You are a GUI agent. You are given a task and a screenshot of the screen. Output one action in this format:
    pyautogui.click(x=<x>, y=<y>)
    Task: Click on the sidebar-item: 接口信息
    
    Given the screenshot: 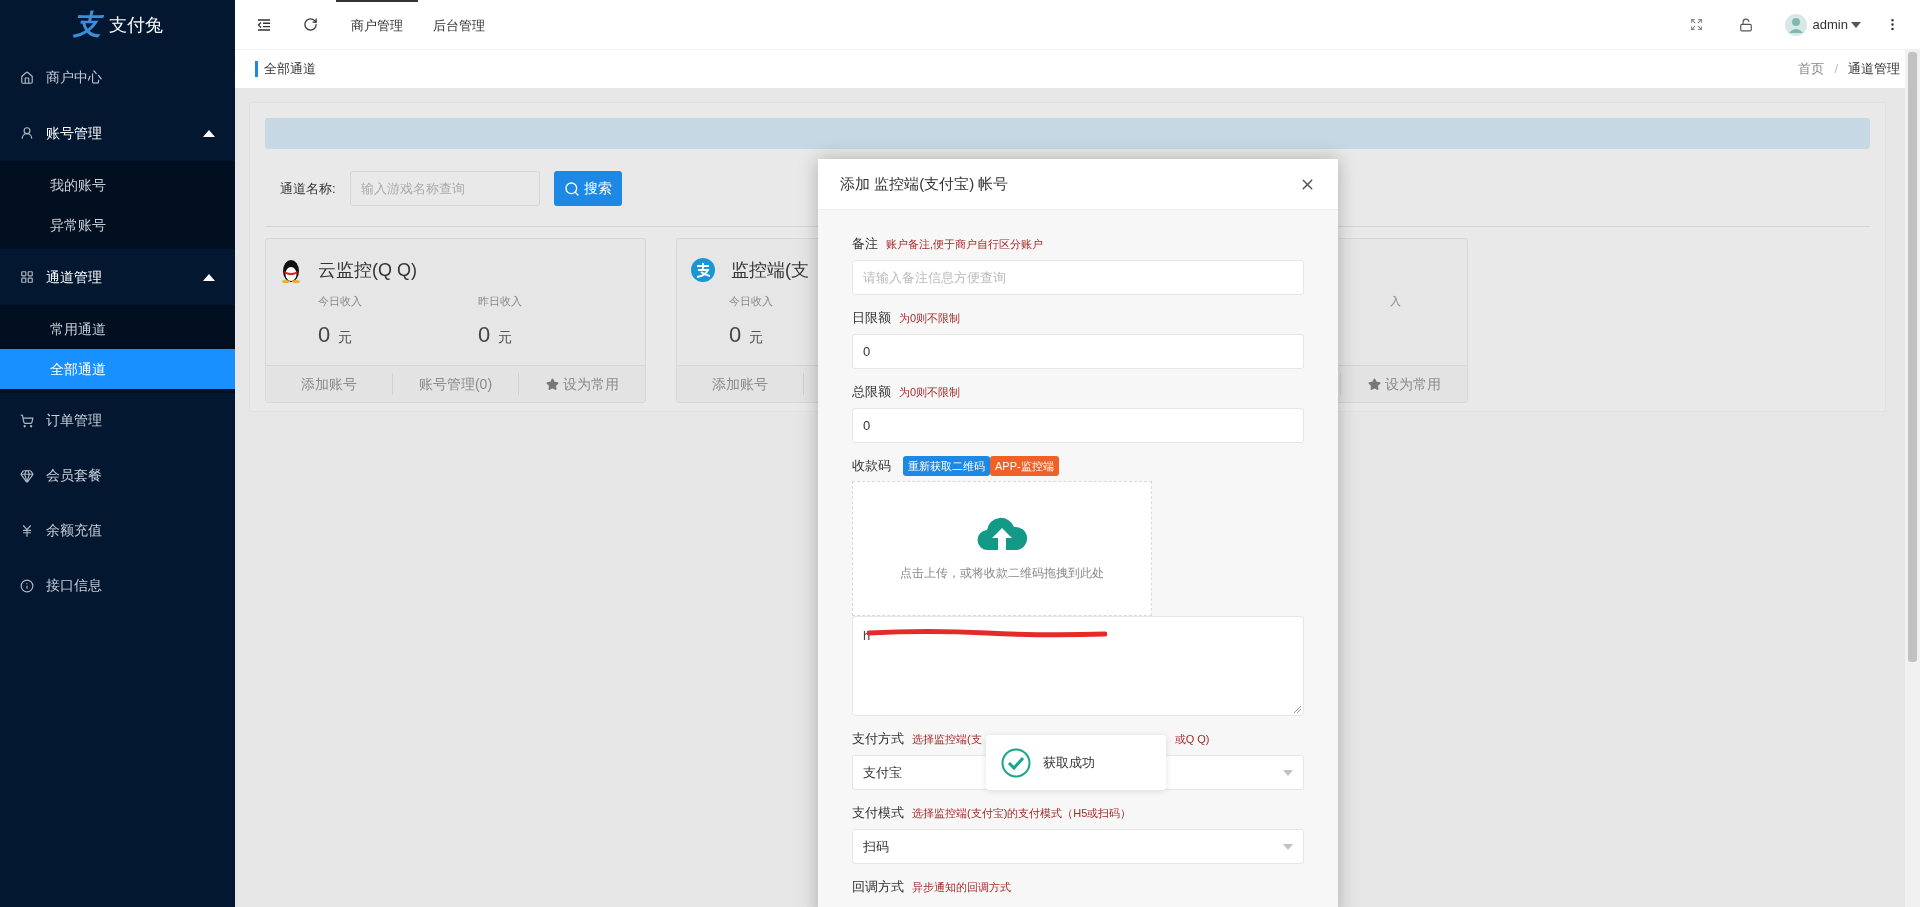 What is the action you would take?
    pyautogui.click(x=117, y=585)
    